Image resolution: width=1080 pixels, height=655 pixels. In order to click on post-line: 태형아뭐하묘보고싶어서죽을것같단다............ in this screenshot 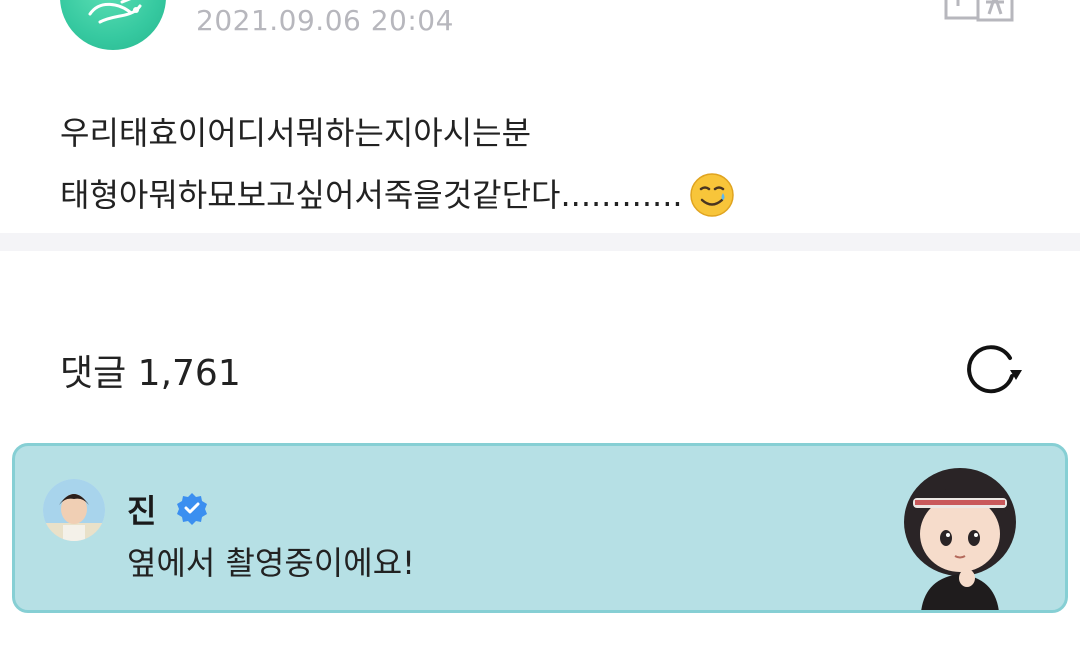, I will do `click(397, 195)`.